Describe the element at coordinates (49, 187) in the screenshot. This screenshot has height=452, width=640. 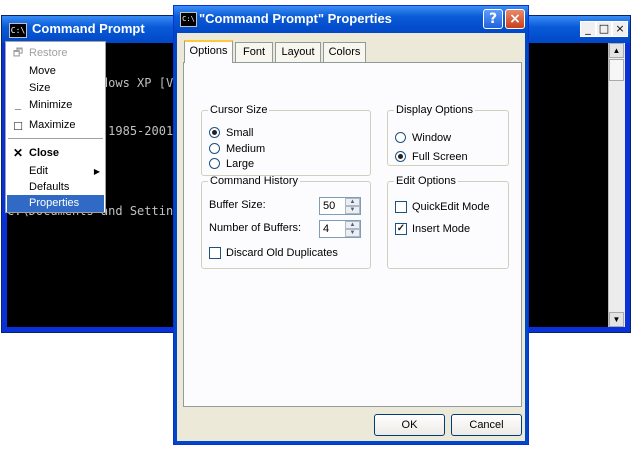
I see `menu-item-label: Defaults` at that location.